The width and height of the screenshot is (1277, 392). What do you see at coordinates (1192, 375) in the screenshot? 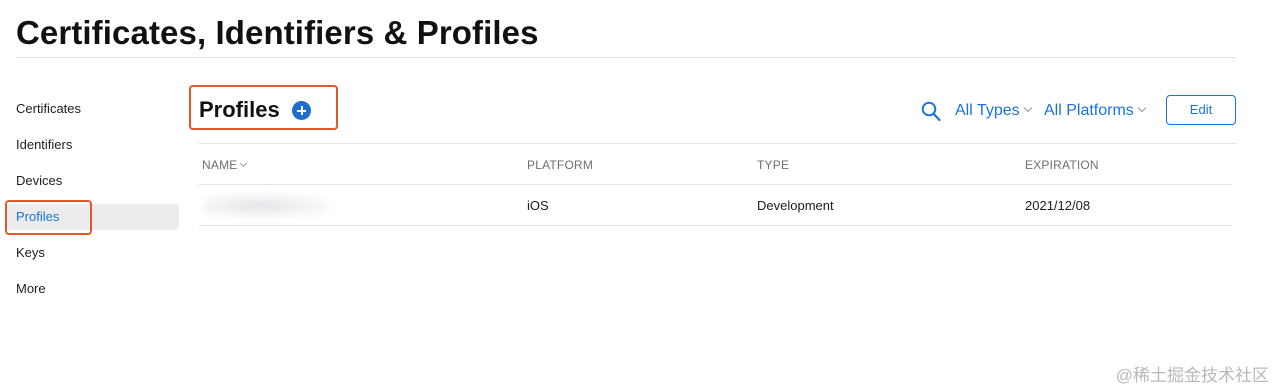
I see `watermark: @稀土掘金技术社区` at bounding box center [1192, 375].